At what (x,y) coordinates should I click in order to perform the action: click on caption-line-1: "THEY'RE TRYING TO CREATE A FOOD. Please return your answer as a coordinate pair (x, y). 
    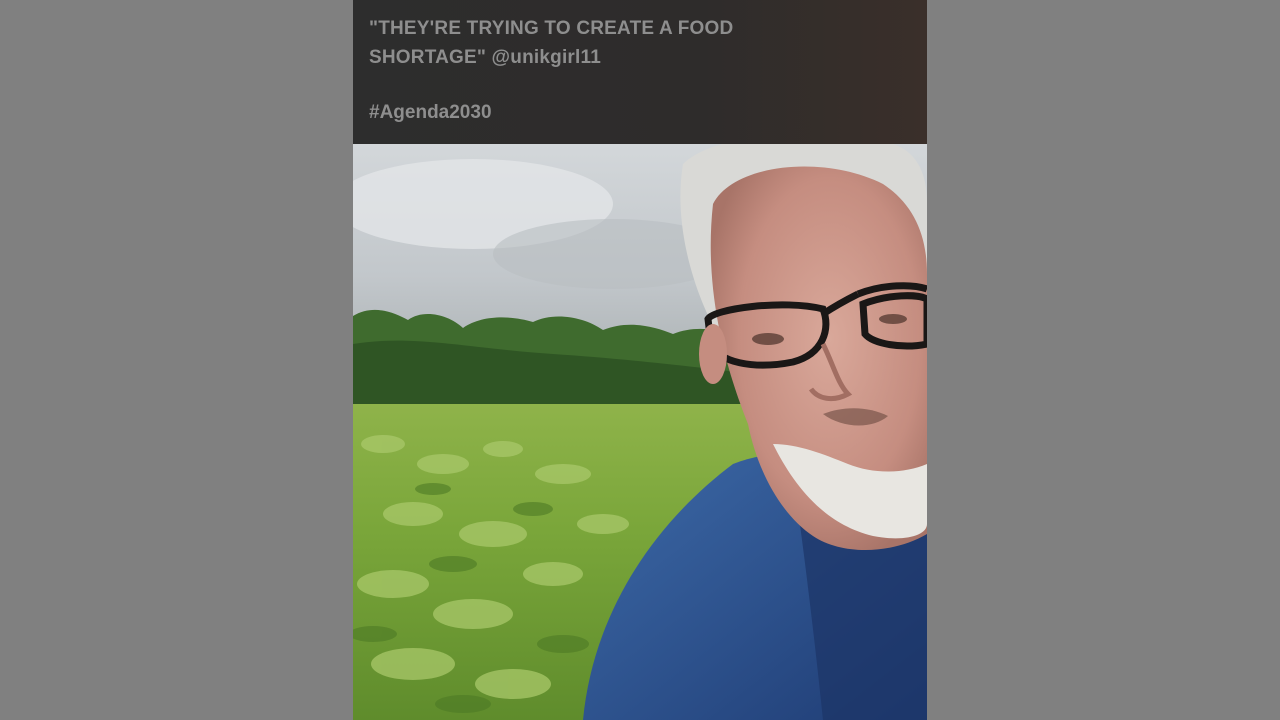
    Looking at the image, I should click on (551, 28).